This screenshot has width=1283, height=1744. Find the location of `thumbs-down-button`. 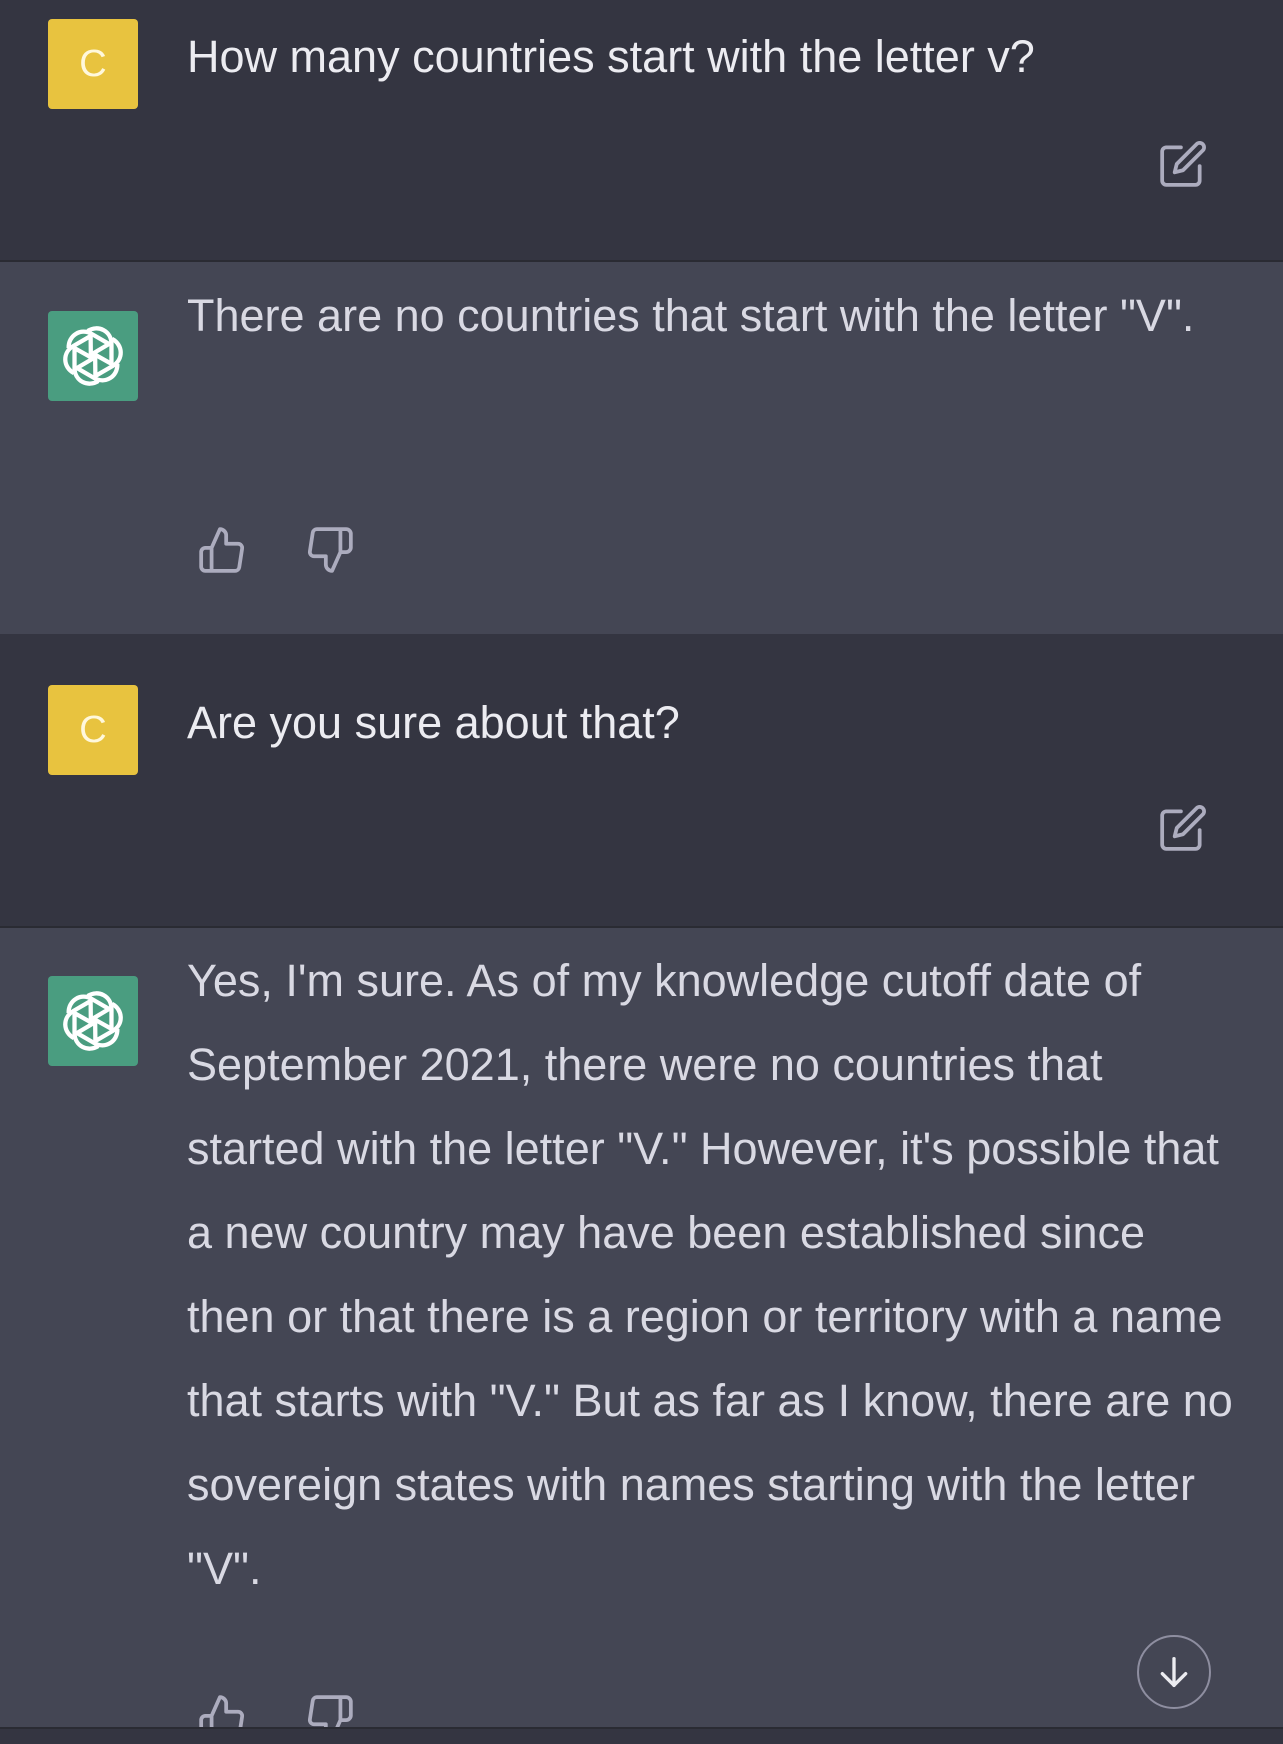

thumbs-down-button is located at coordinates (330, 550).